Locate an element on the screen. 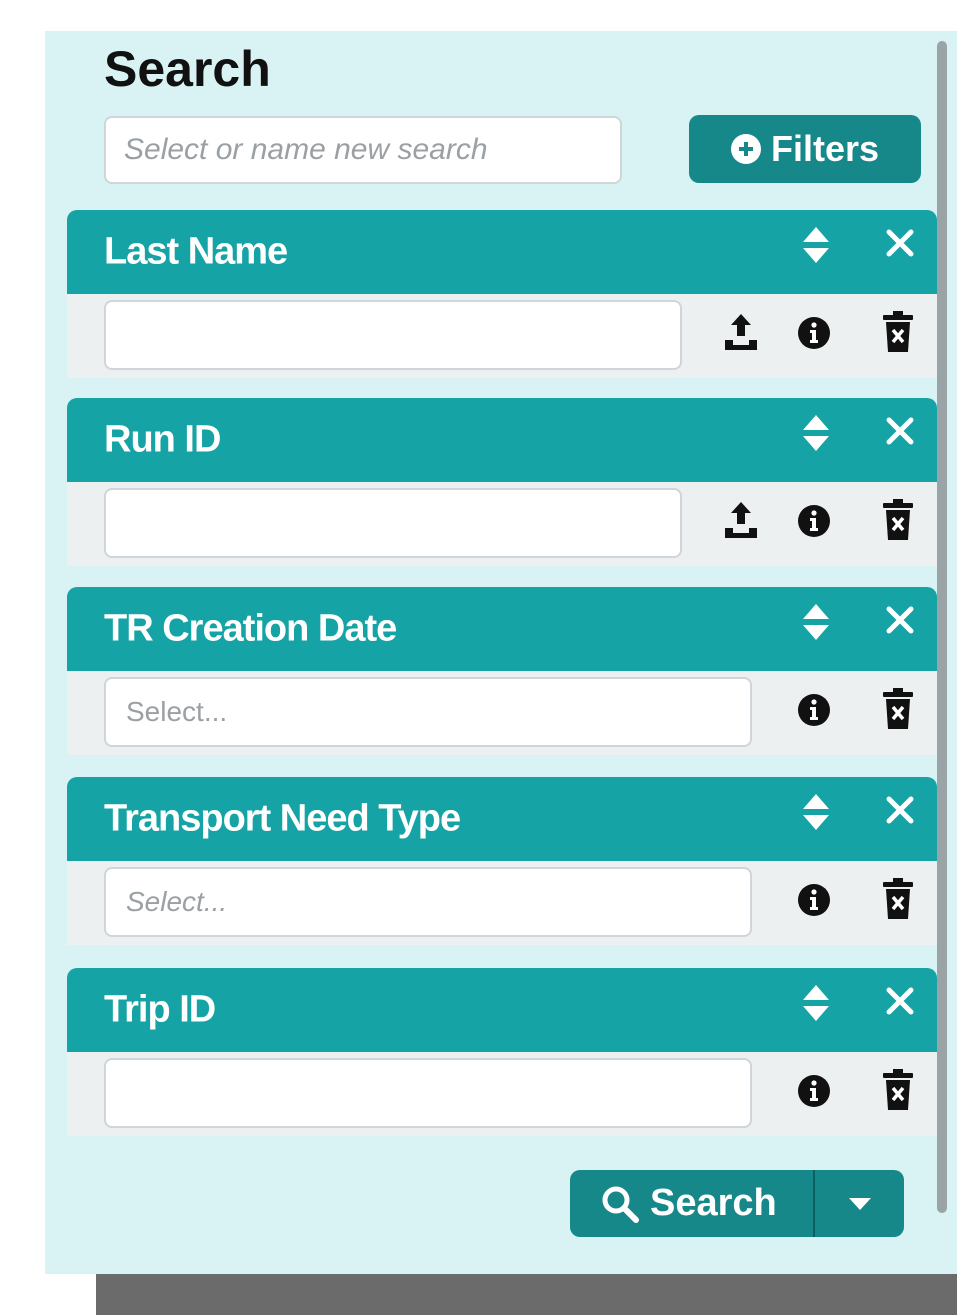 The height and width of the screenshot is (1315, 957). filter-run-id: Run ID is located at coordinates (502, 482).